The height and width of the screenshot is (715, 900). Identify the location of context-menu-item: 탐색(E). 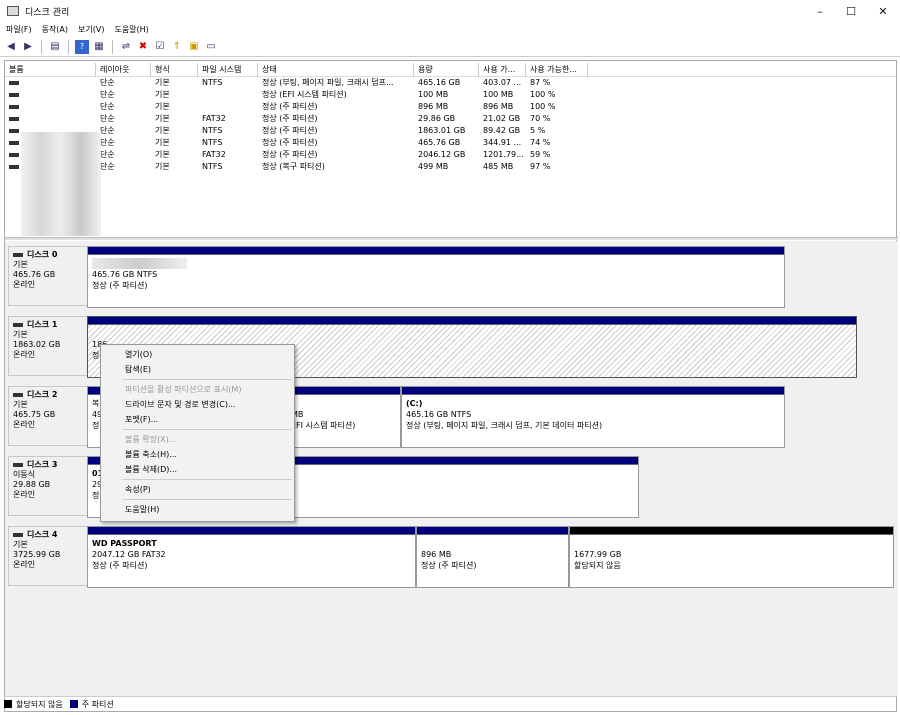
(197, 369).